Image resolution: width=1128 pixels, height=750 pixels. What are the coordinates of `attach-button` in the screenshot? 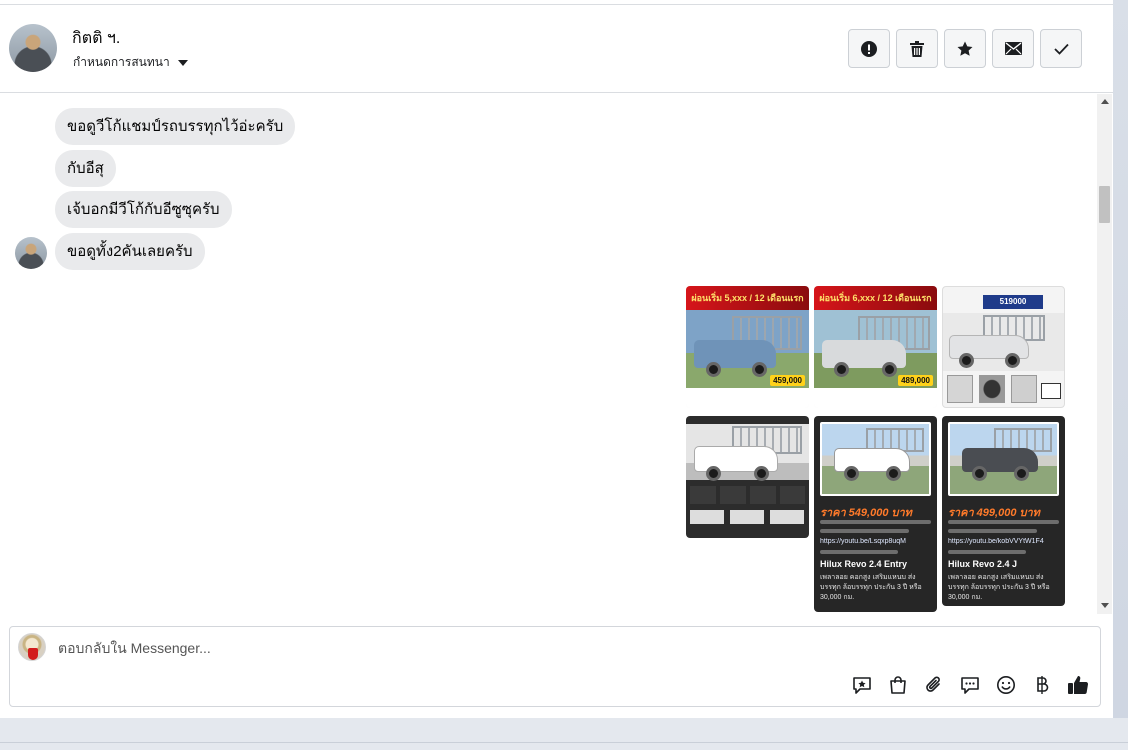 It's located at (934, 685).